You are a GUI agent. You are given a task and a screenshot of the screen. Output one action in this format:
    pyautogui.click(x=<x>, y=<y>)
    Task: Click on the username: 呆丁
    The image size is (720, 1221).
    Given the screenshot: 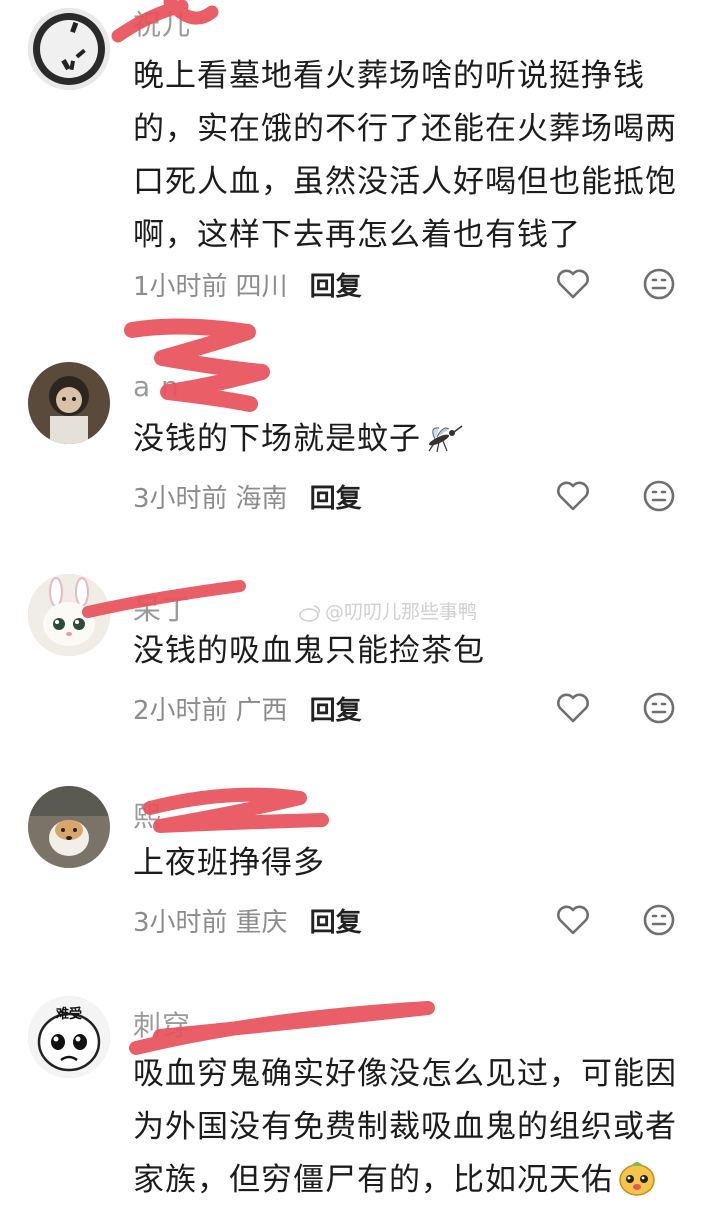 What is the action you would take?
    pyautogui.click(x=162, y=608)
    